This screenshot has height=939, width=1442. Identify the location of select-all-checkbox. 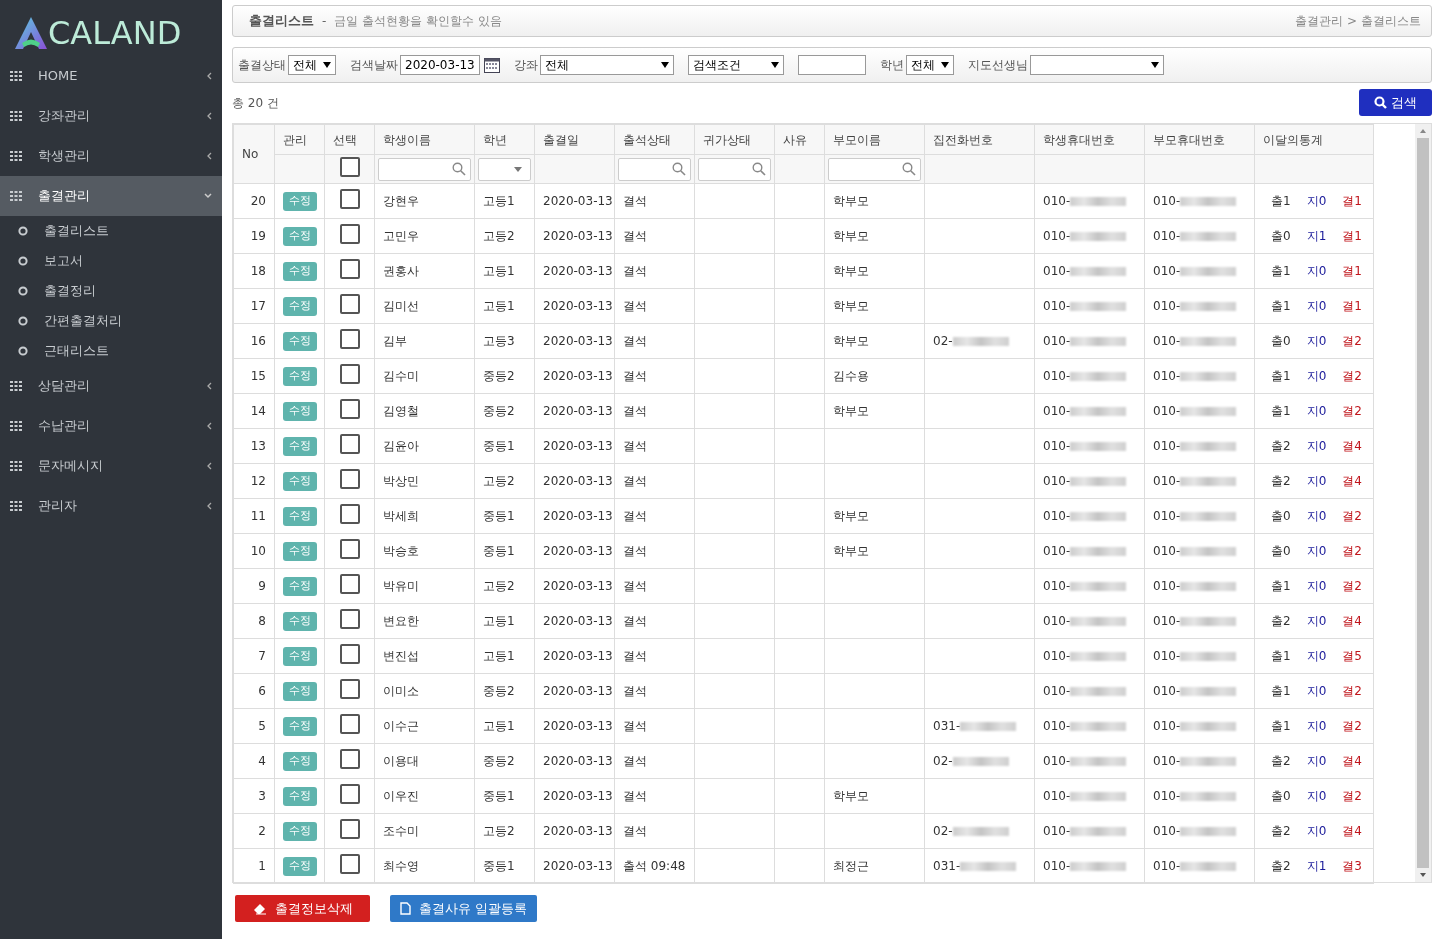
(349, 166).